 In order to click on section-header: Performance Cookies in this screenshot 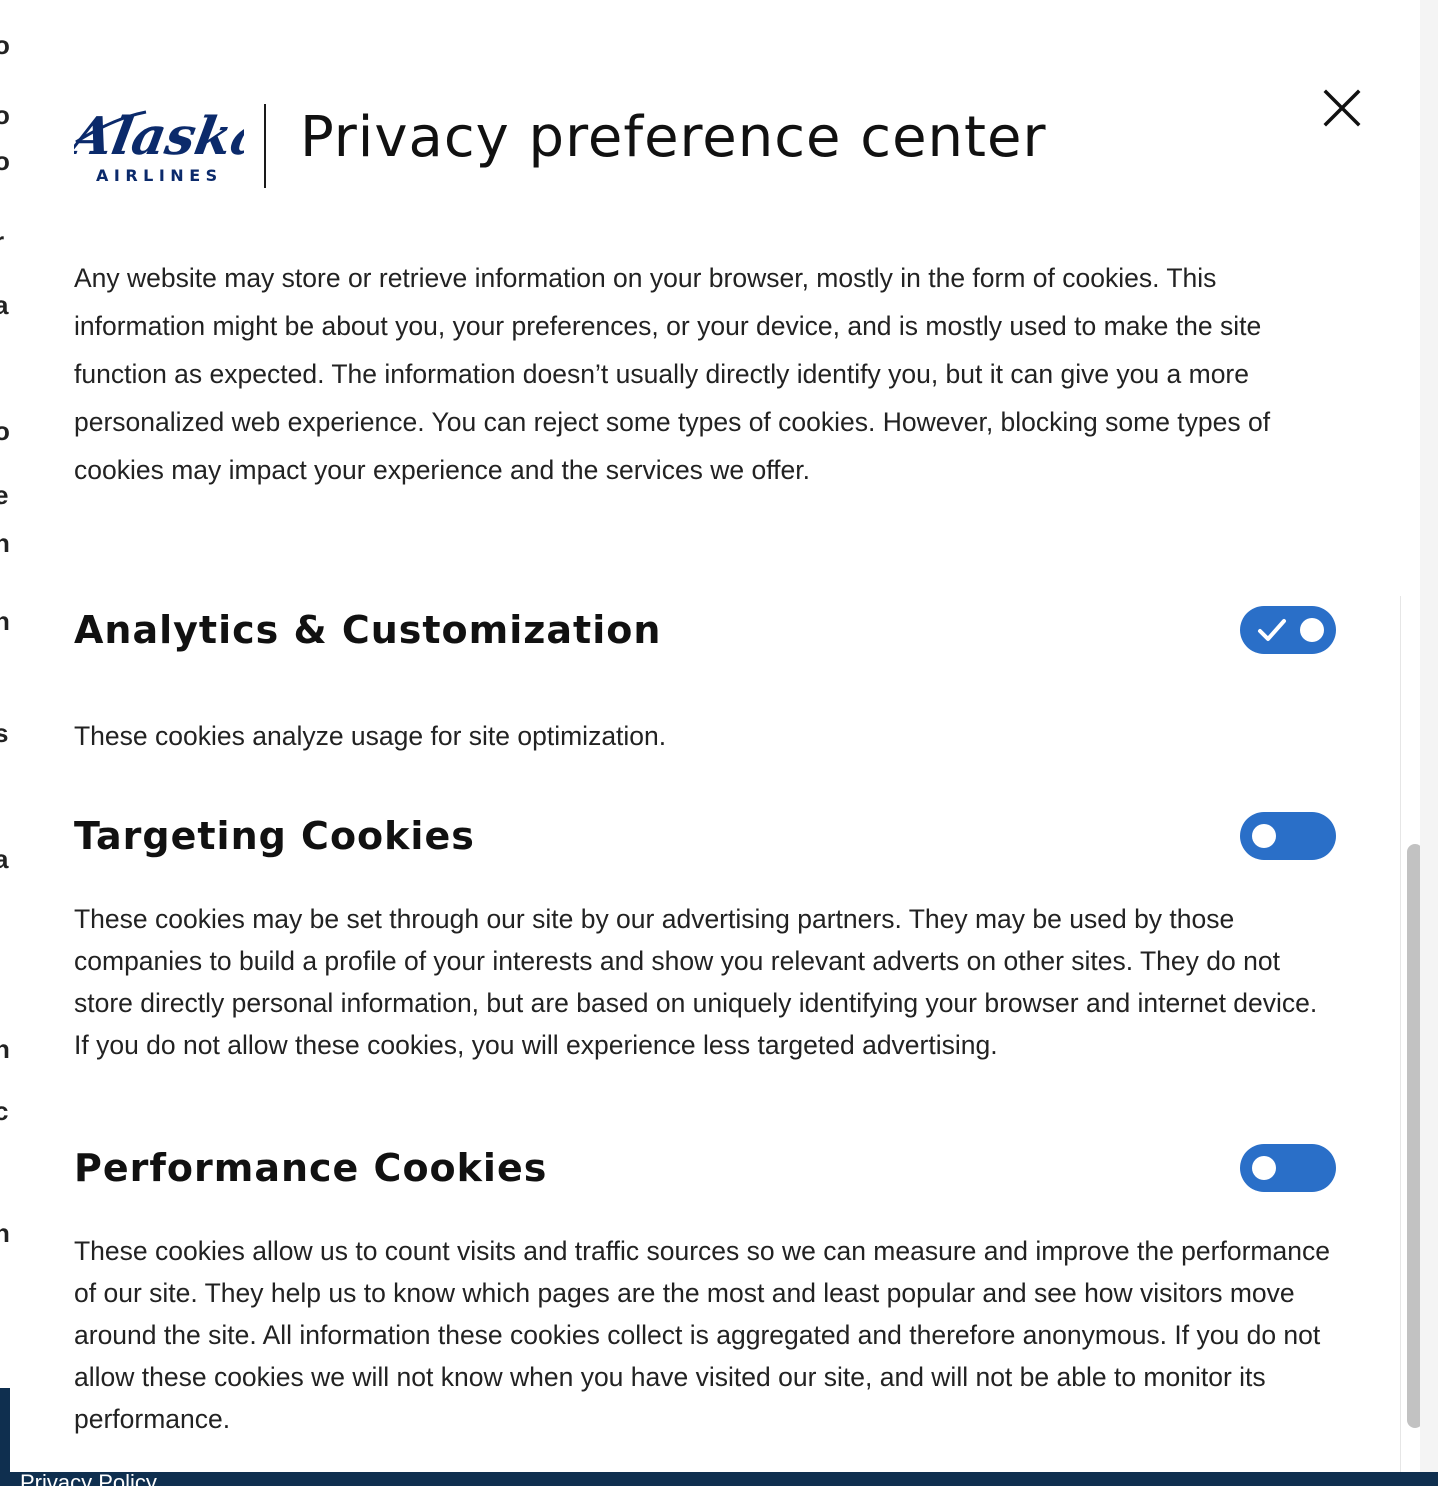, I will do `click(705, 1168)`.